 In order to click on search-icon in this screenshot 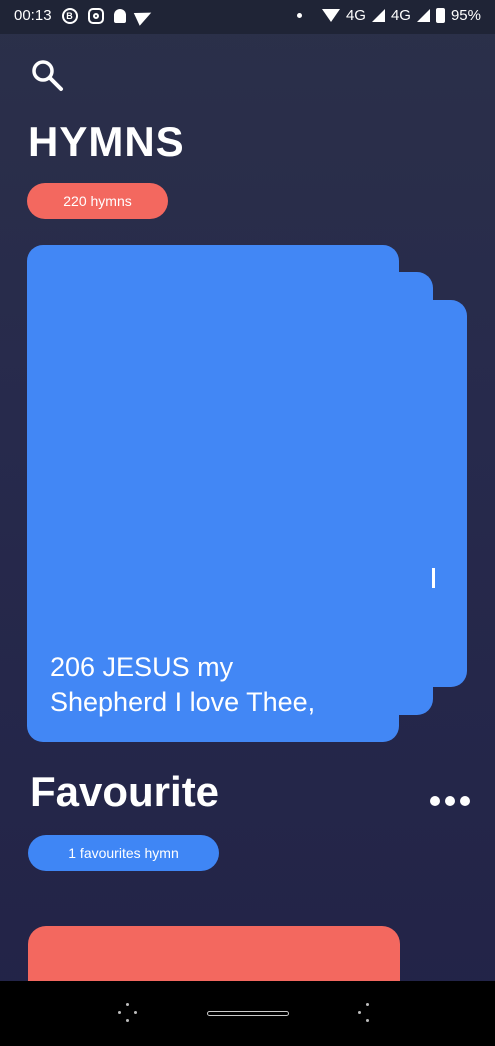, I will do `click(47, 75)`.